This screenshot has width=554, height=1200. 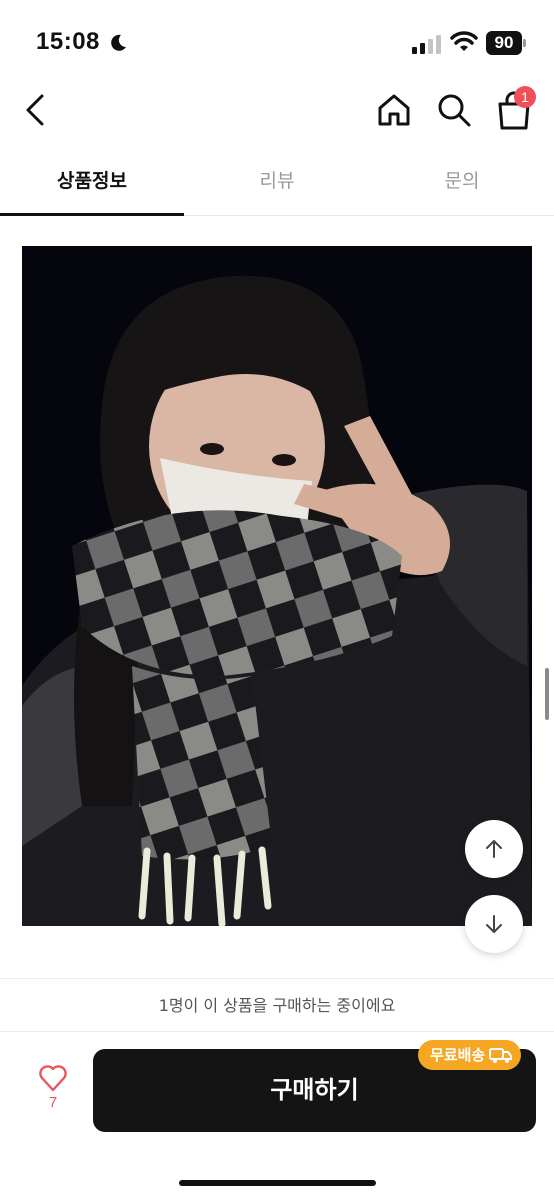 I want to click on battery-indicator: 90, so click(x=507, y=43).